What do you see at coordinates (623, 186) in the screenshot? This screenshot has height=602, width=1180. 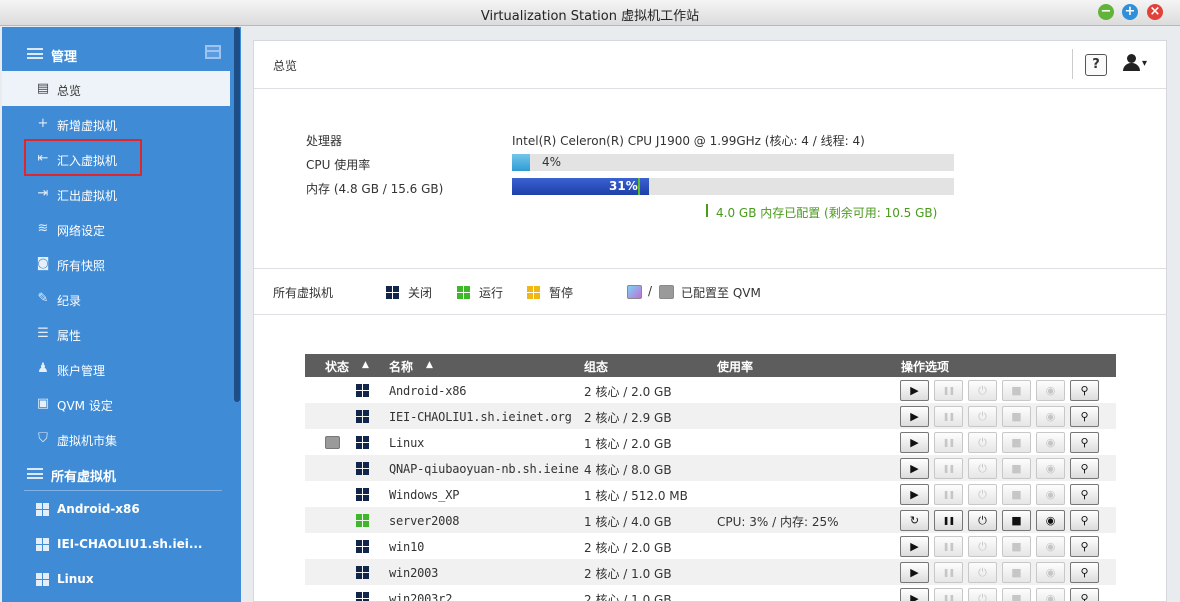 I see `memory-usage-percent: 31%` at bounding box center [623, 186].